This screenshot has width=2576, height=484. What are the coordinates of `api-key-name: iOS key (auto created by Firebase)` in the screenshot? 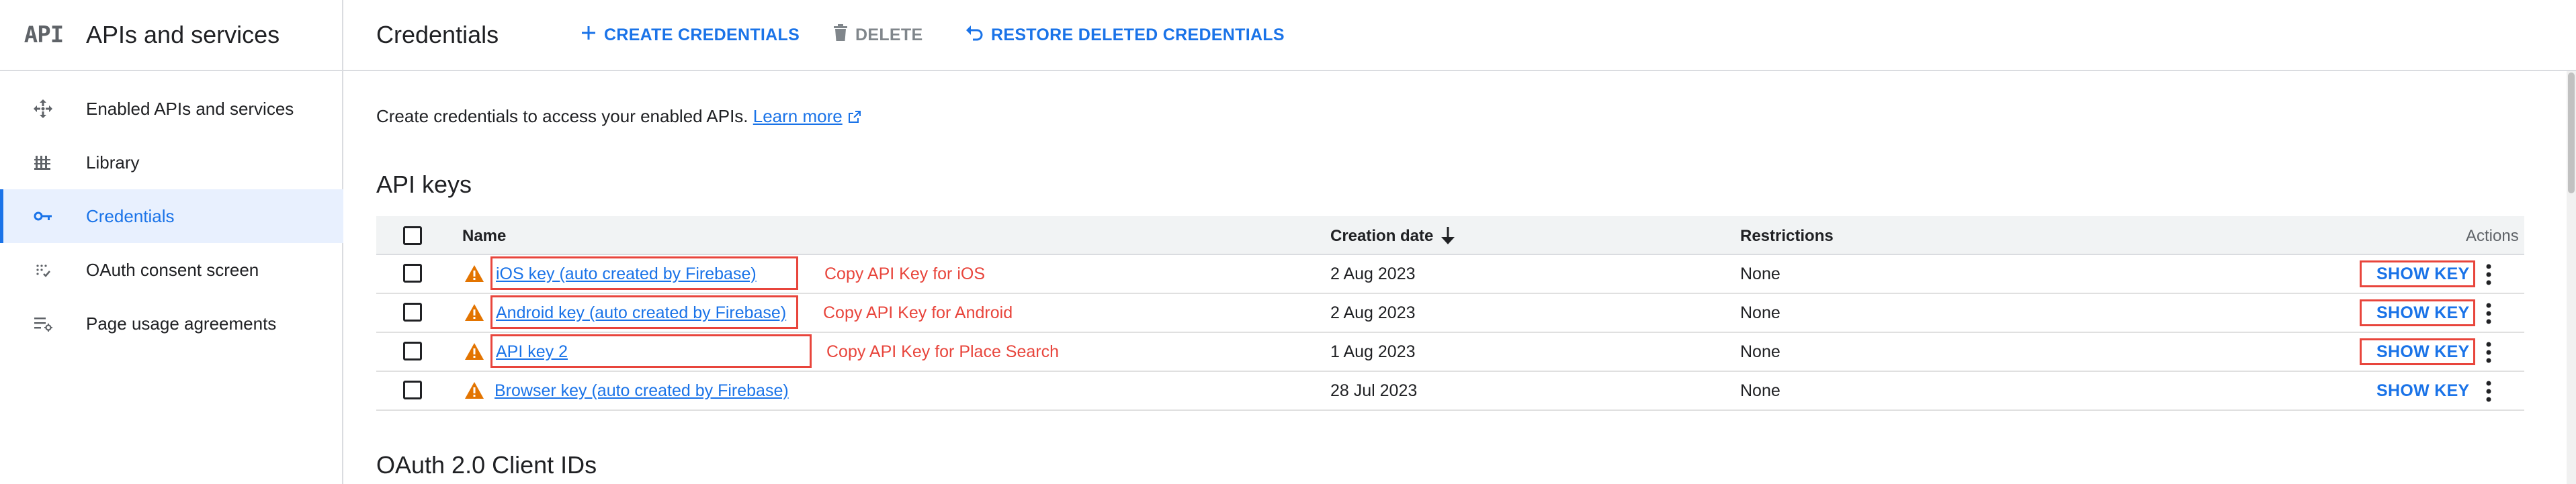 It's located at (626, 274).